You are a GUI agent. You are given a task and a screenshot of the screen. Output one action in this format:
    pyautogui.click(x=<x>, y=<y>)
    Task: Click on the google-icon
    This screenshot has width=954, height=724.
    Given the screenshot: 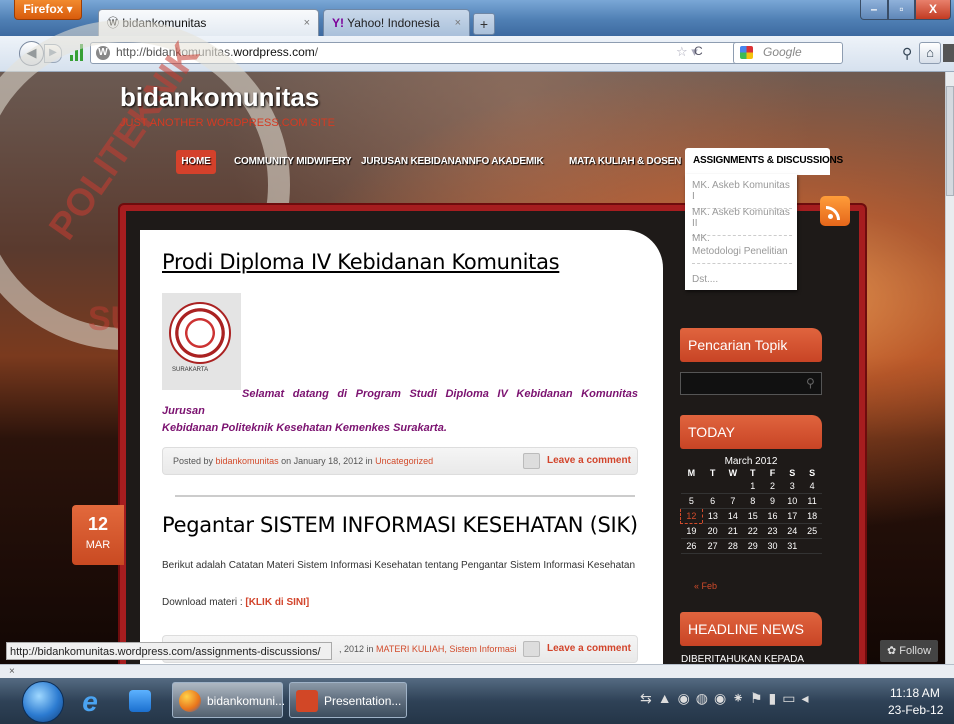 What is the action you would take?
    pyautogui.click(x=746, y=52)
    